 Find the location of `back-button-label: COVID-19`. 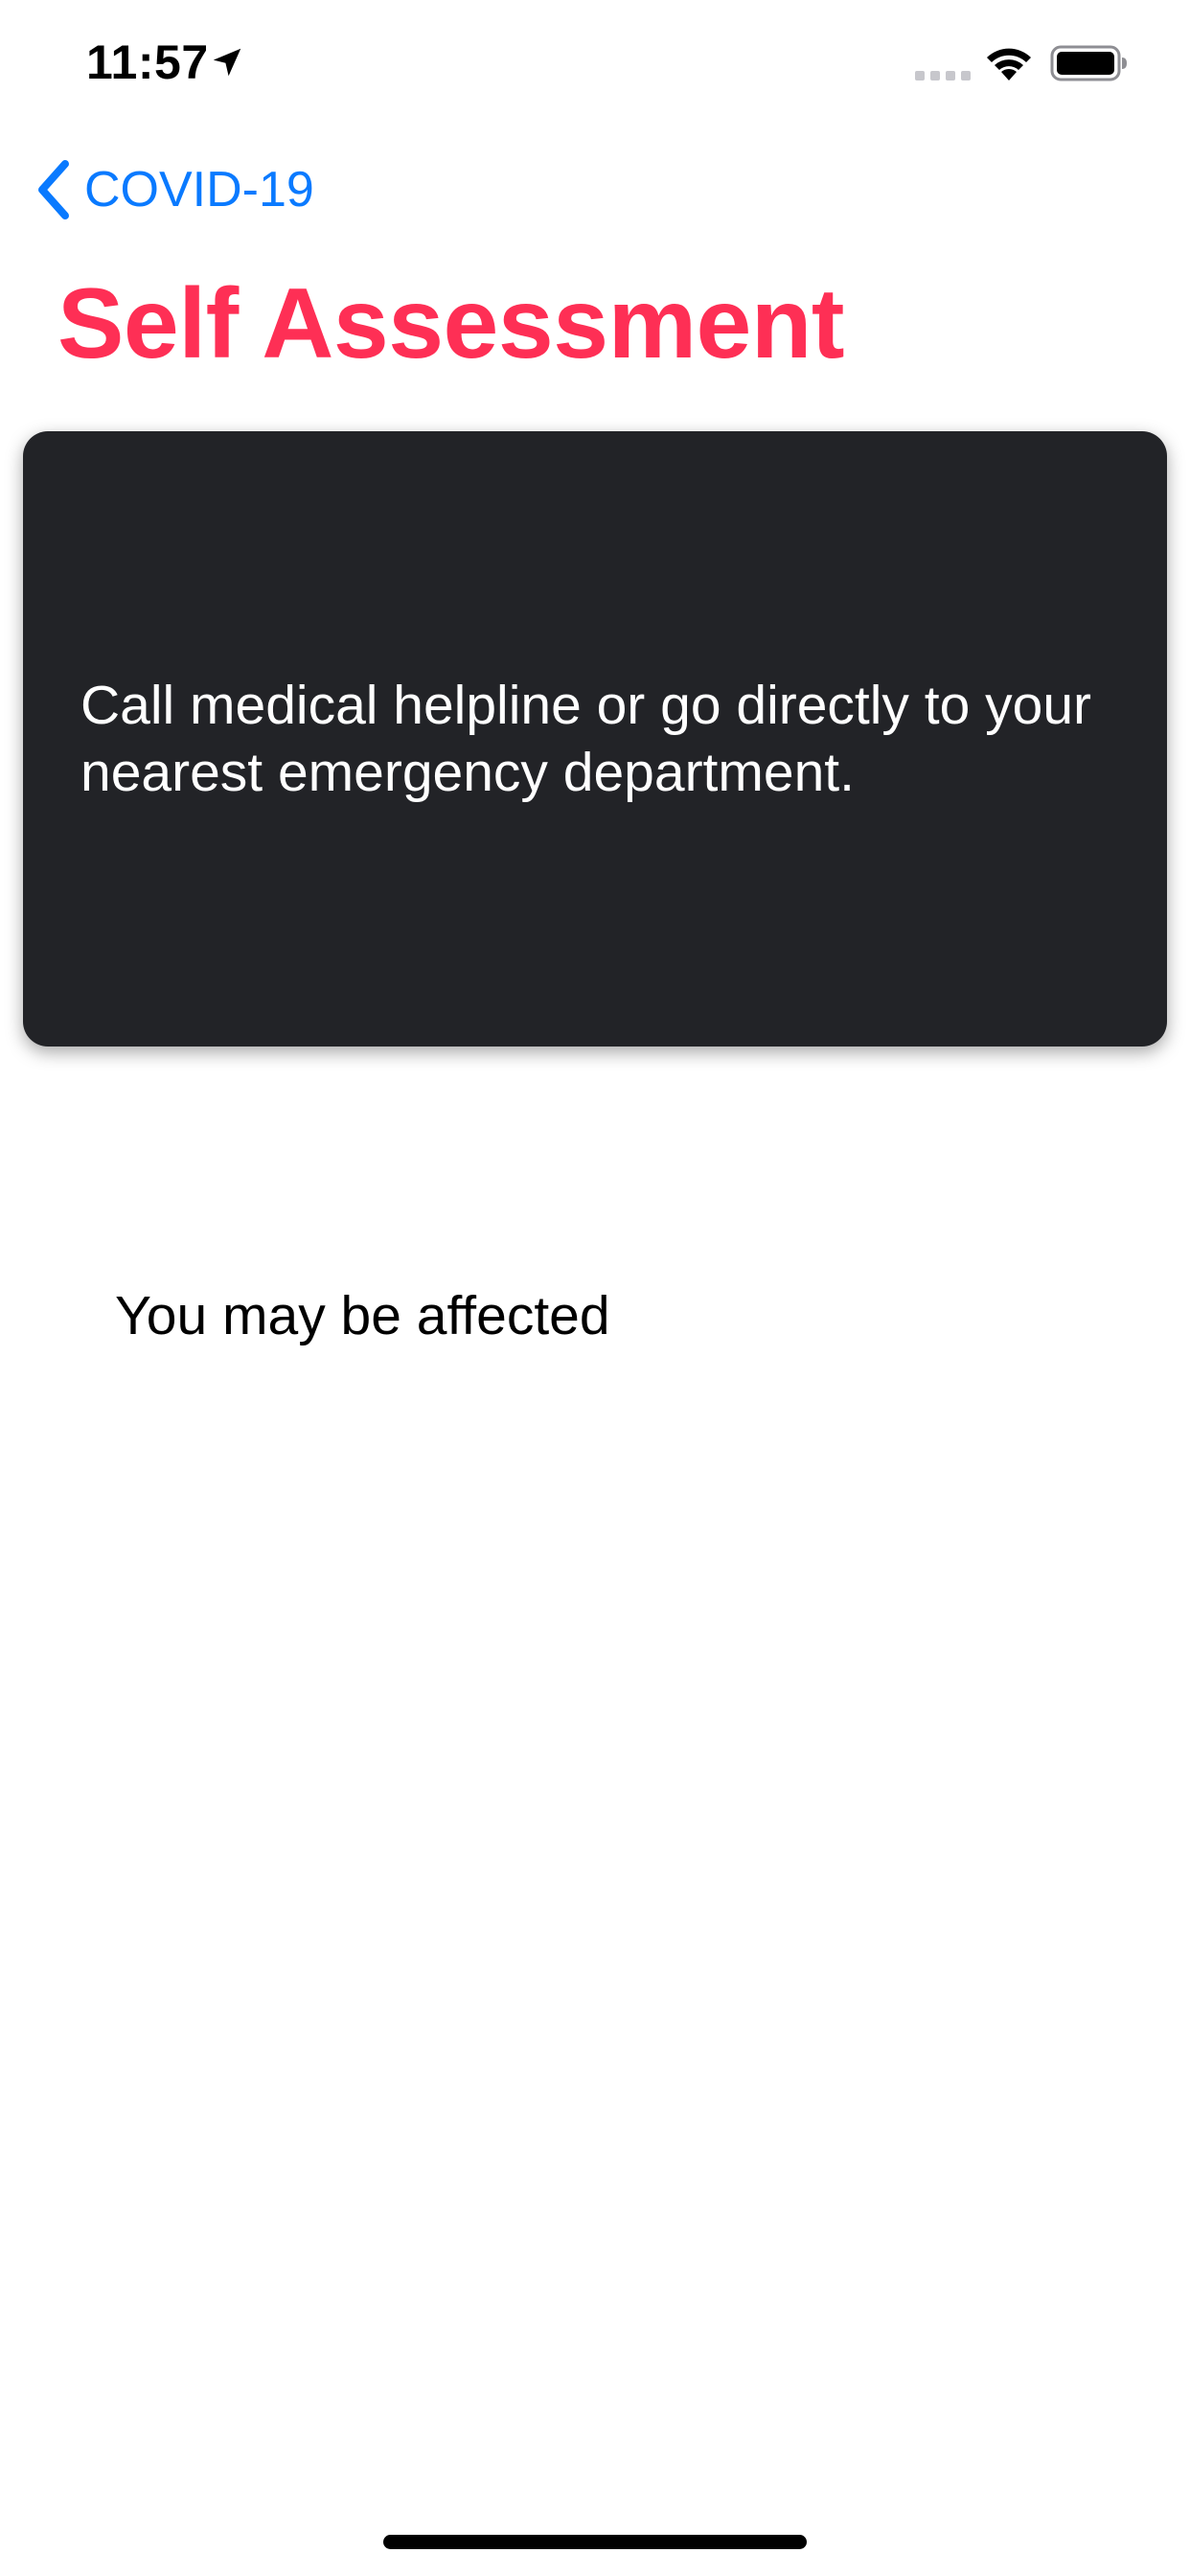

back-button-label: COVID-19 is located at coordinates (199, 190).